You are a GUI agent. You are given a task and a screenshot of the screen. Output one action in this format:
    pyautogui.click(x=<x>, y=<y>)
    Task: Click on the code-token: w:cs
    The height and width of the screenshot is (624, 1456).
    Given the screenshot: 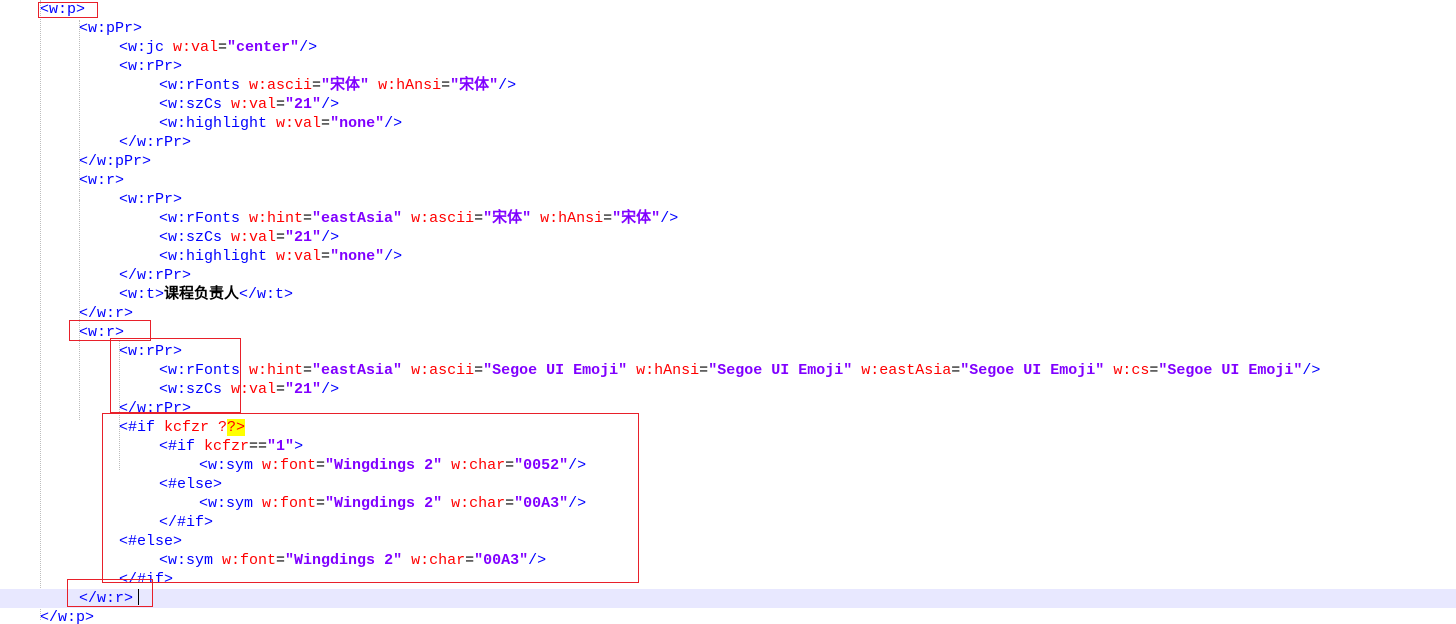 What is the action you would take?
    pyautogui.click(x=1131, y=370)
    